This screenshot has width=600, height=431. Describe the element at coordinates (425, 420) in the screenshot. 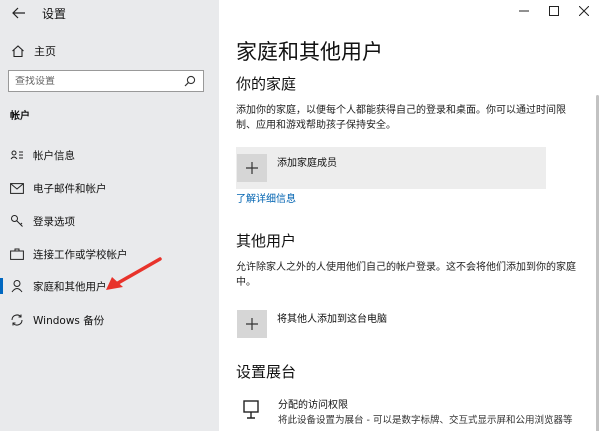

I see `assigned-access-description: 将此设备设置为展台 - 可以是数字标牌、交互式显示屏和公用浏览器等` at that location.